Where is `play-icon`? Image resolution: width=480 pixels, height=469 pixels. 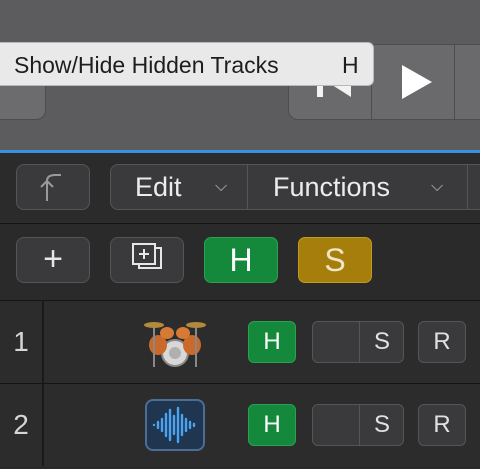
play-icon is located at coordinates (417, 82).